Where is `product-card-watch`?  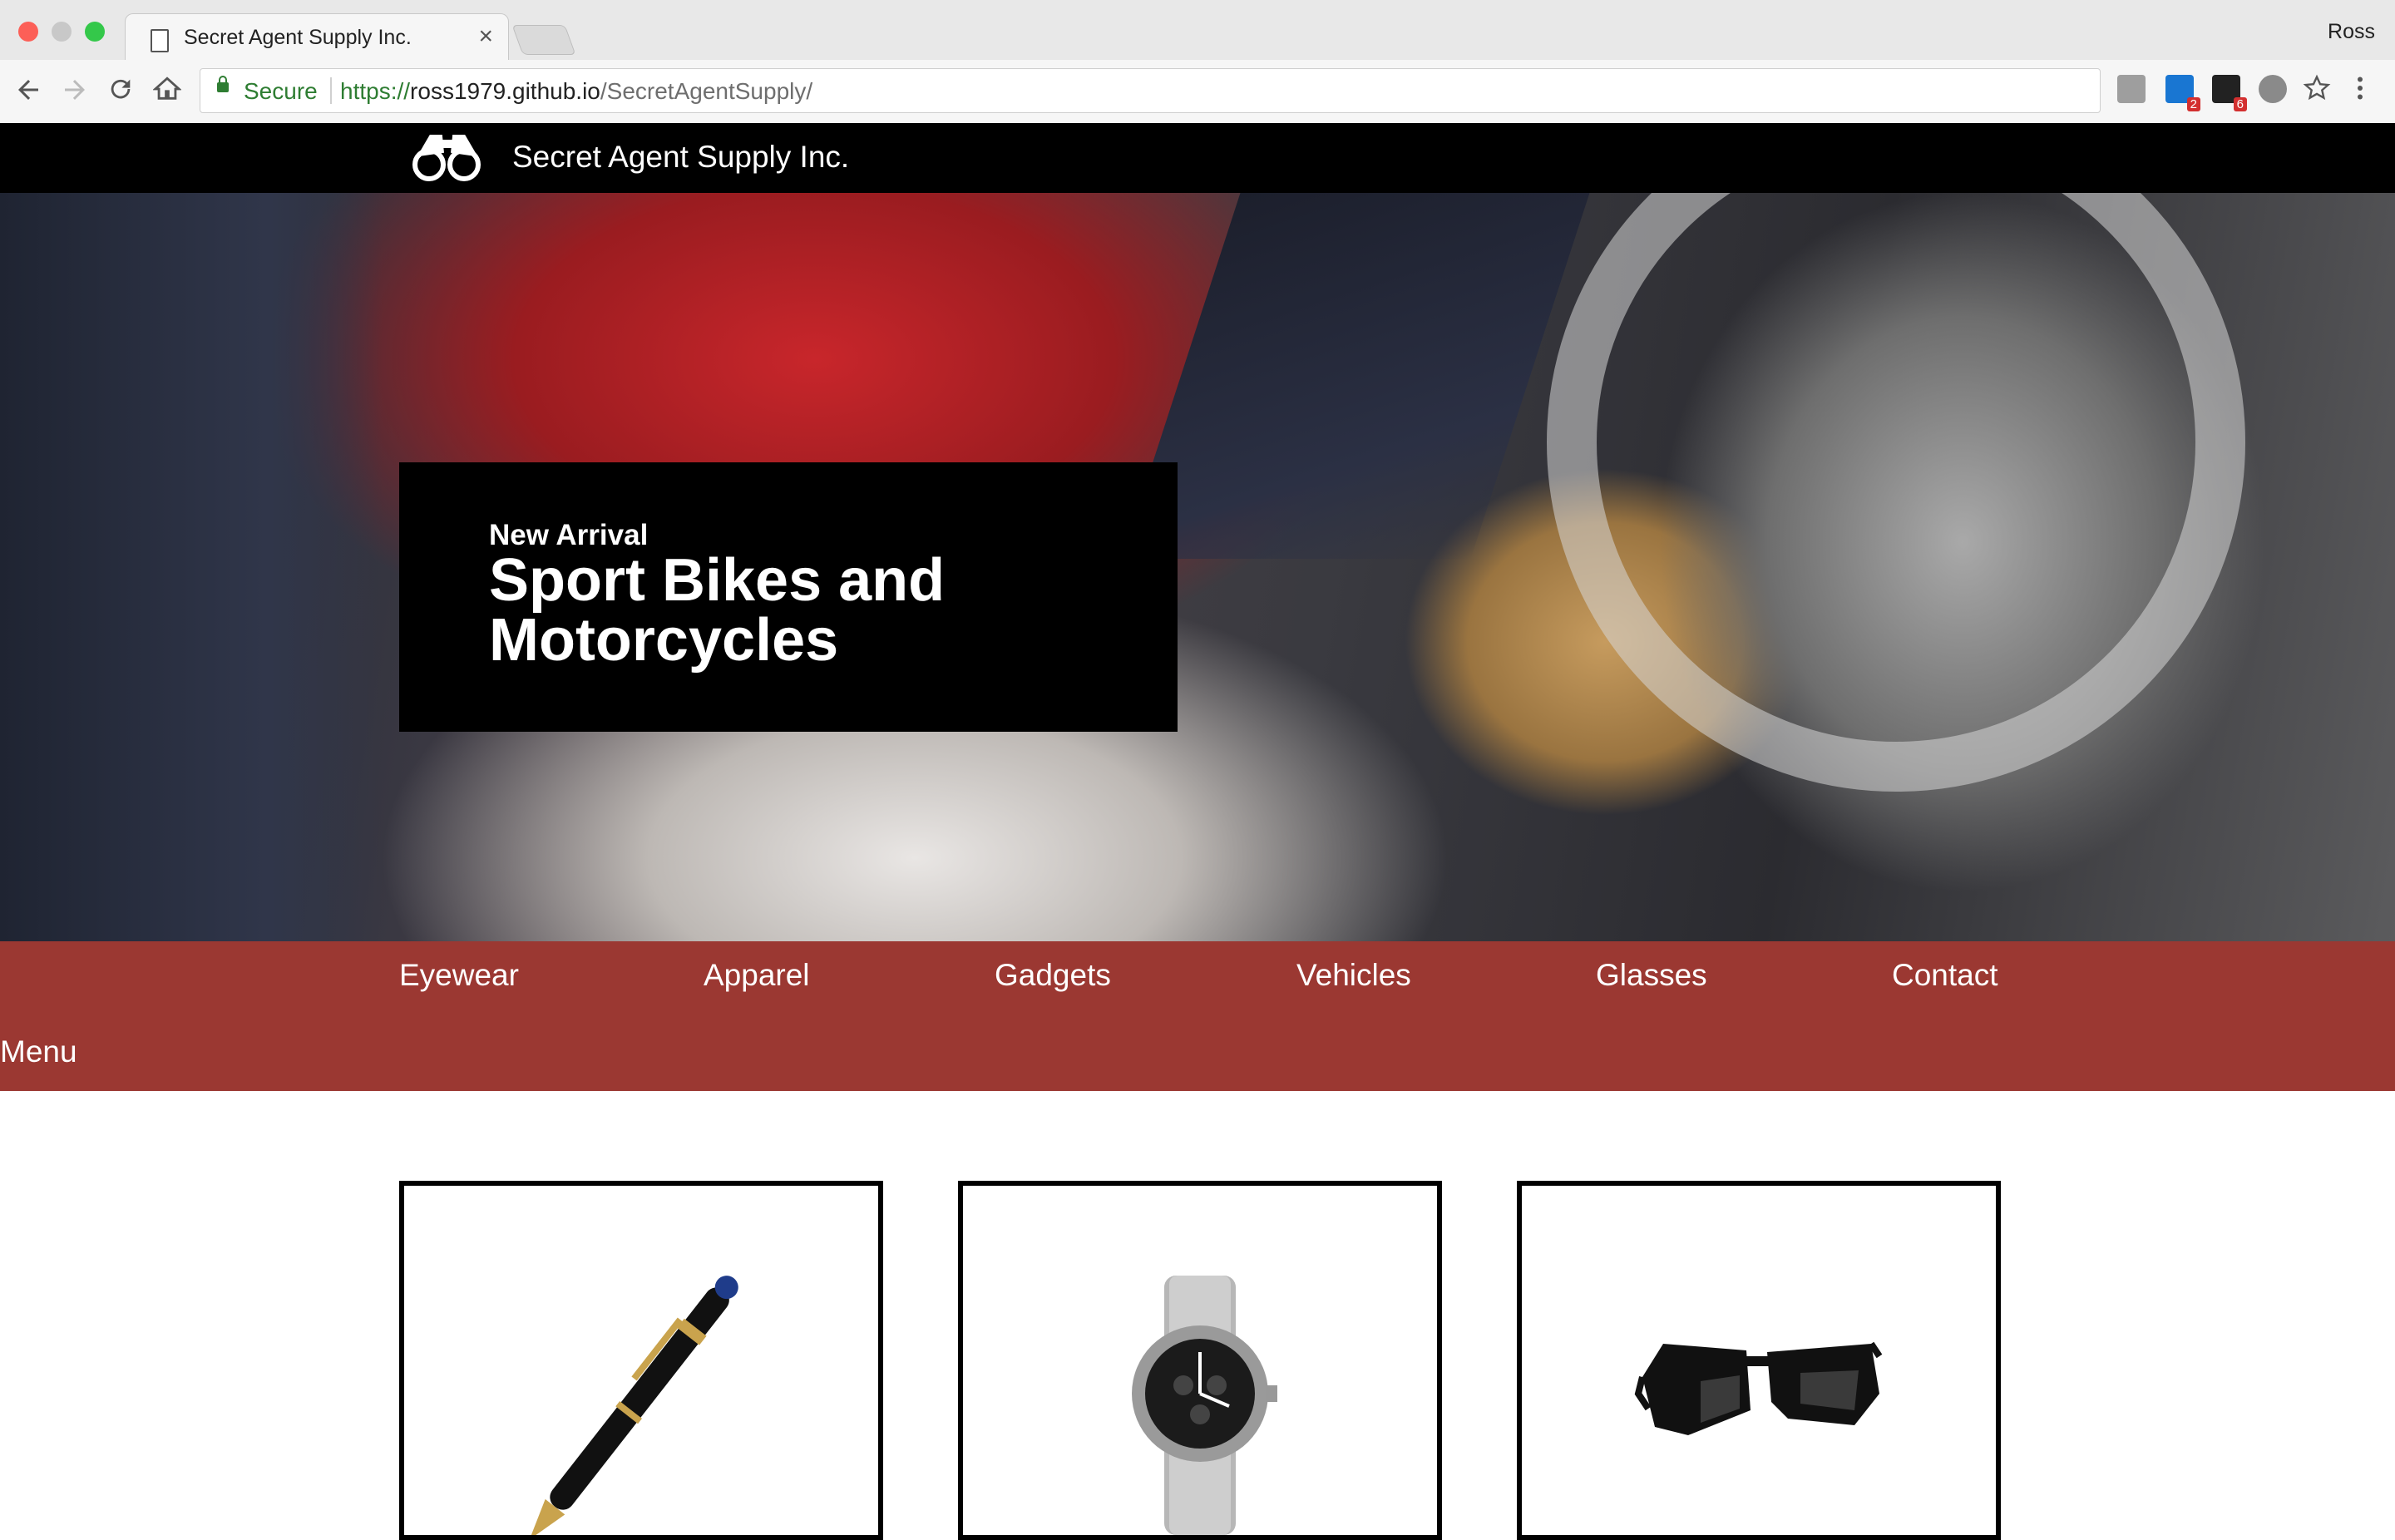
product-card-watch is located at coordinates (1200, 1361).